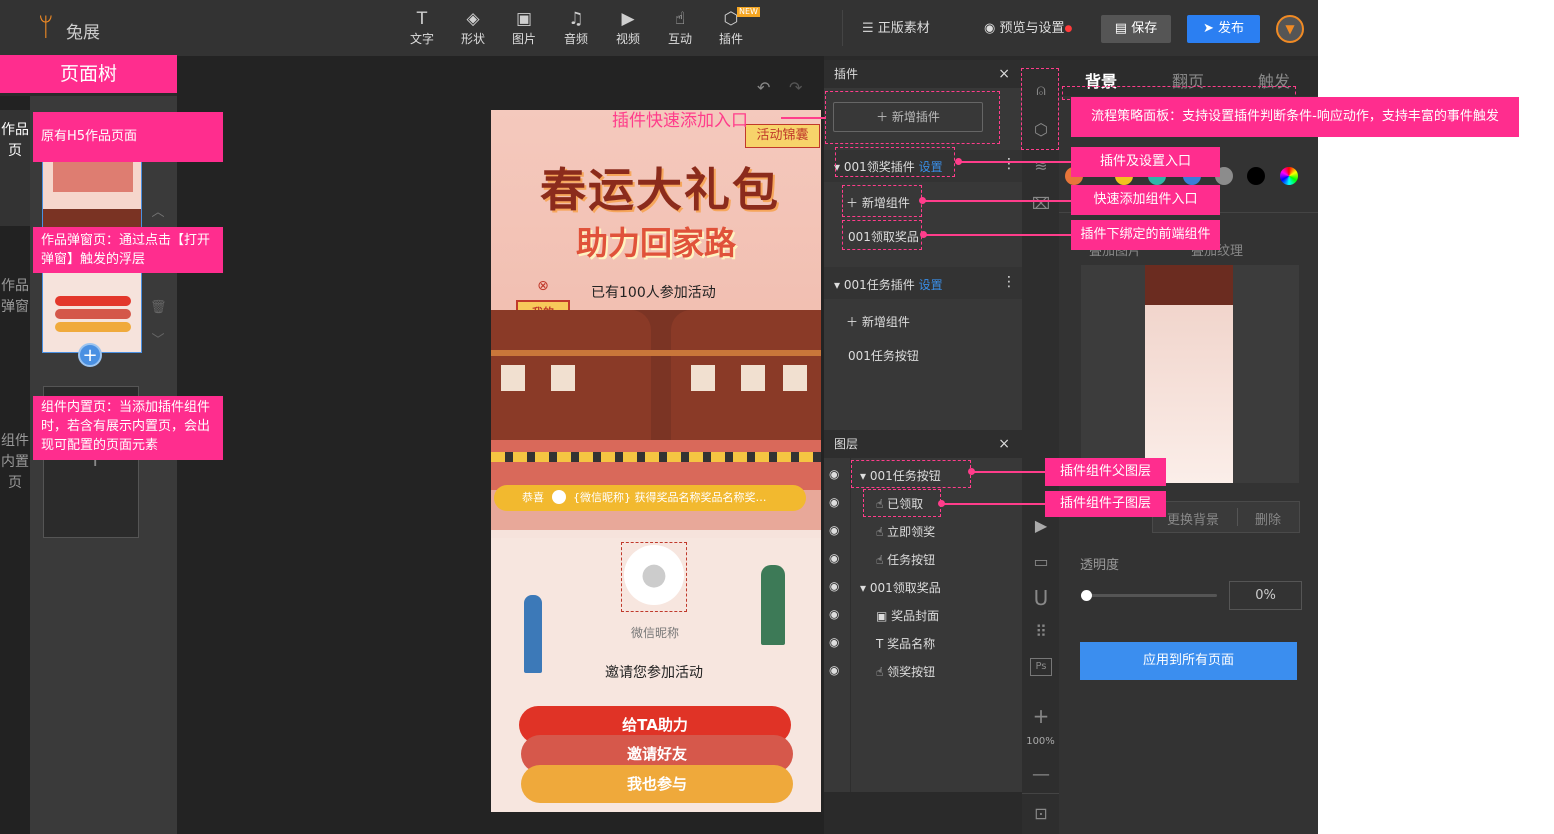 The height and width of the screenshot is (834, 1554). I want to click on traveler-figure-left, so click(533, 634).